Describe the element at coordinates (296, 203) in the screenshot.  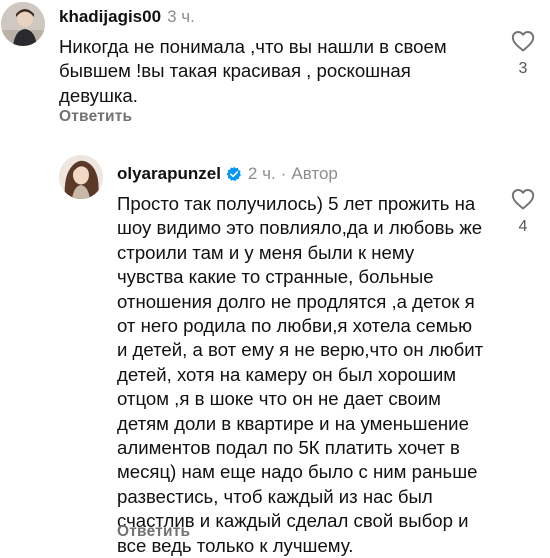
I see `comment-text-line: Просто так получилось) 5 лет прожить на` at that location.